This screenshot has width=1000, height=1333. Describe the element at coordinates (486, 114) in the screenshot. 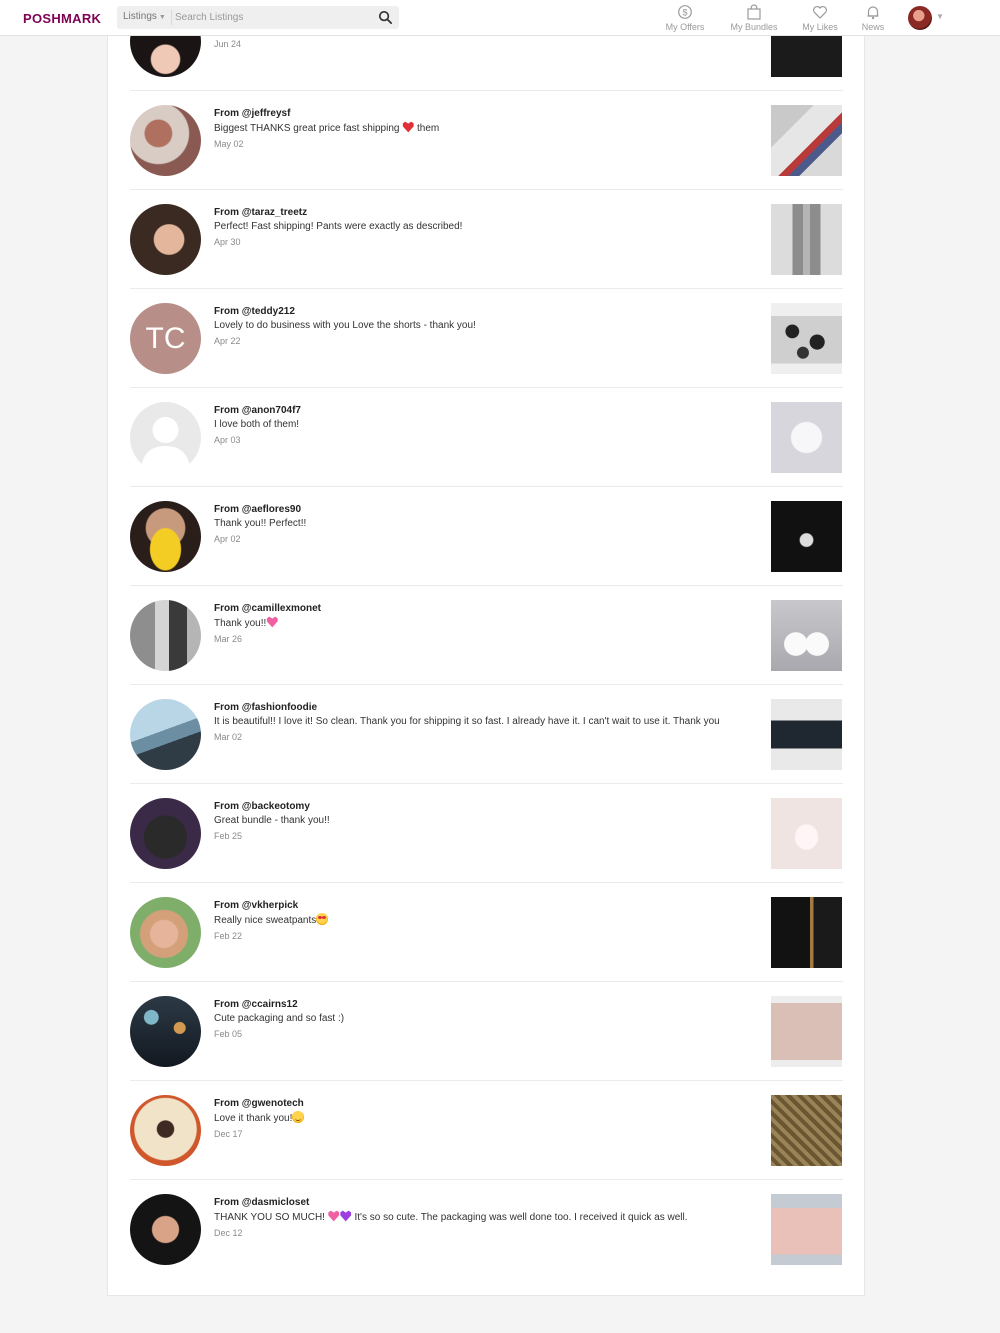

I see `reviewer-name: From @jeffreysf` at that location.